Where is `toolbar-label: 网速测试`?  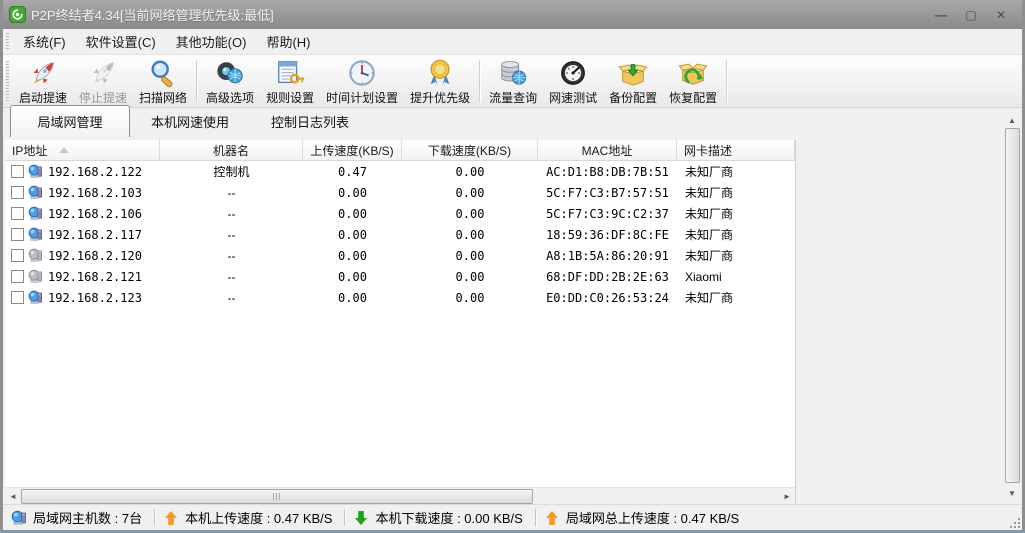
toolbar-label: 网速测试 is located at coordinates (573, 97).